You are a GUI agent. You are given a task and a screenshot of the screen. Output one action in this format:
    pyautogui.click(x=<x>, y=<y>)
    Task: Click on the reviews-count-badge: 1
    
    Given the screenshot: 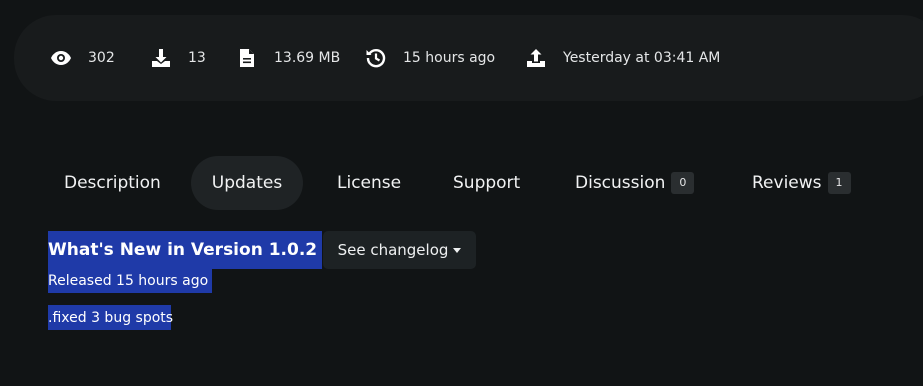 What is the action you would take?
    pyautogui.click(x=839, y=183)
    